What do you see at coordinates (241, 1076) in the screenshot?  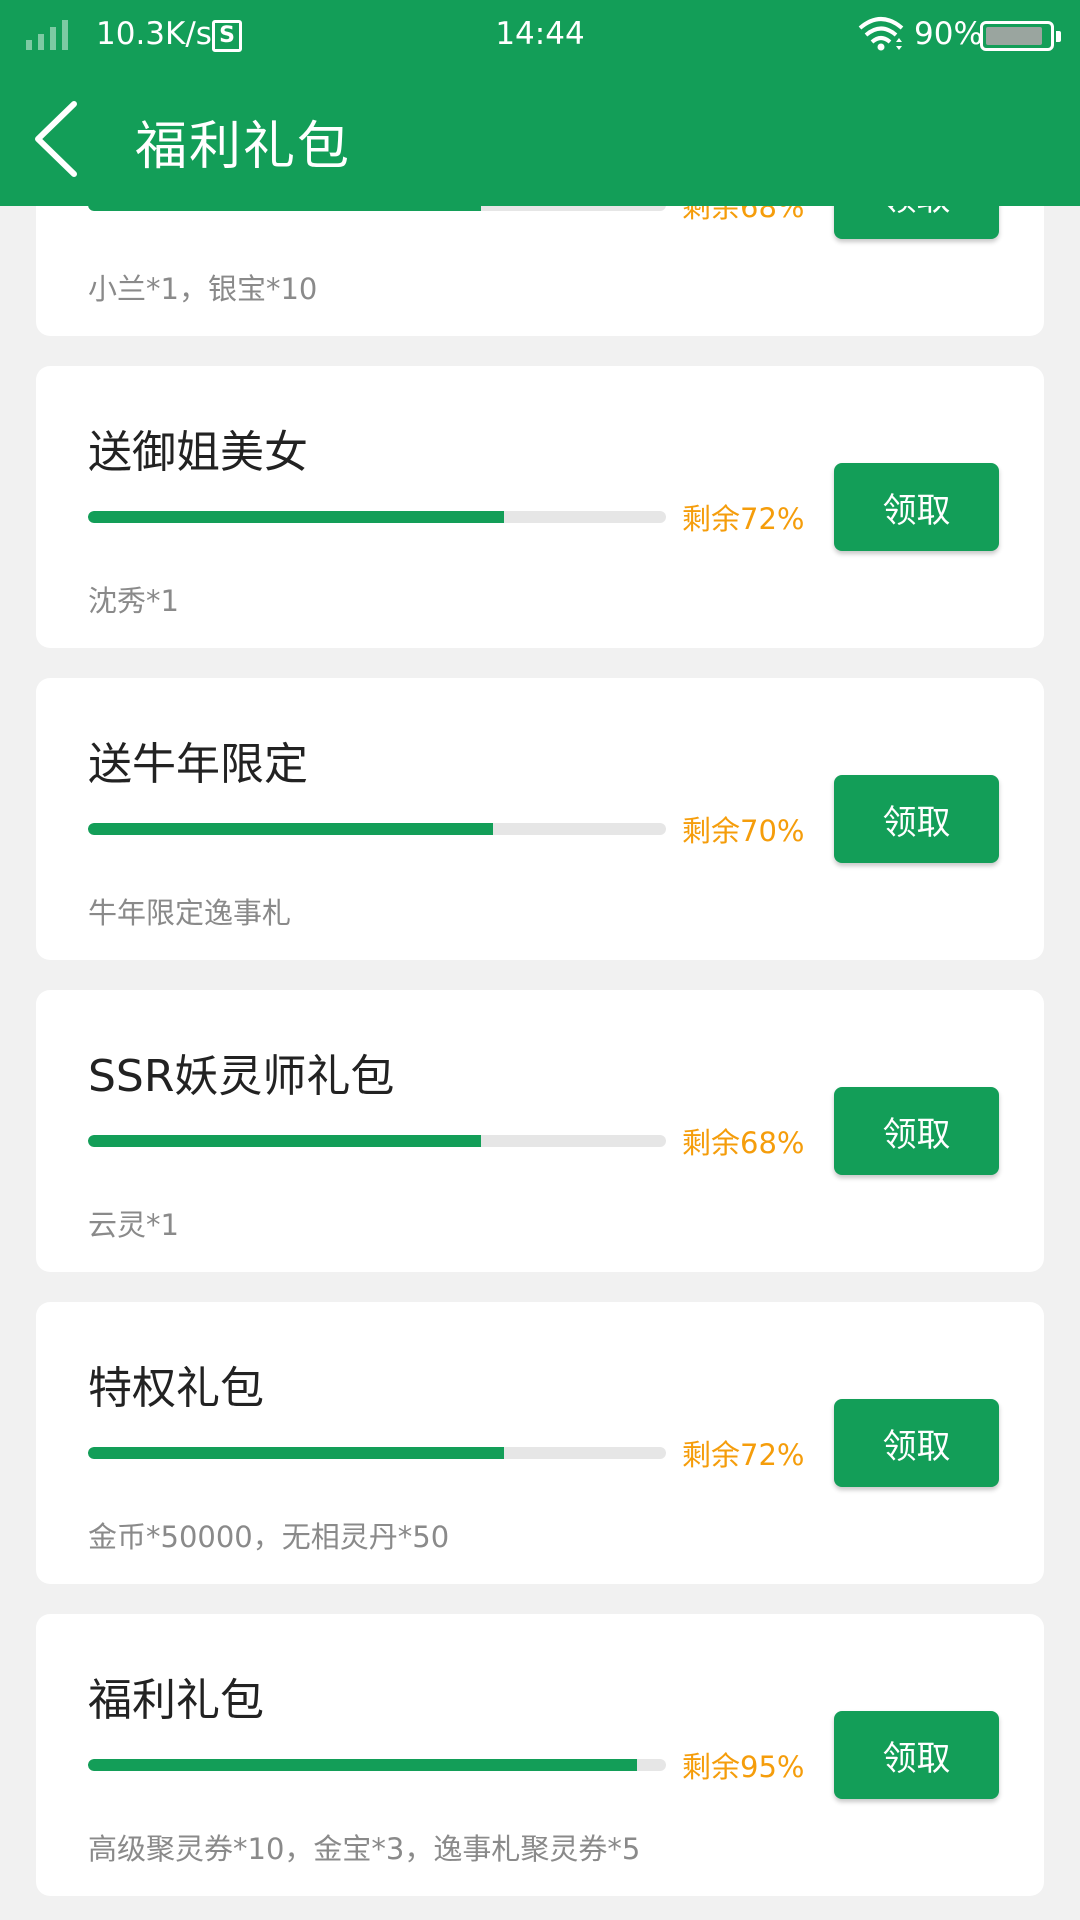 I see `gift-name: SSR妖灵师礼包` at bounding box center [241, 1076].